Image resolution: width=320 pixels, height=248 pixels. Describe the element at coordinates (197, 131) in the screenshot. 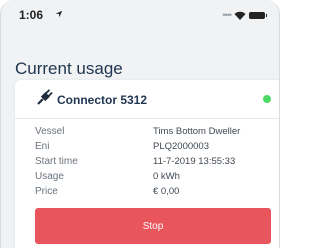

I see `vessel-value: Tims Bottom Dweller` at that location.